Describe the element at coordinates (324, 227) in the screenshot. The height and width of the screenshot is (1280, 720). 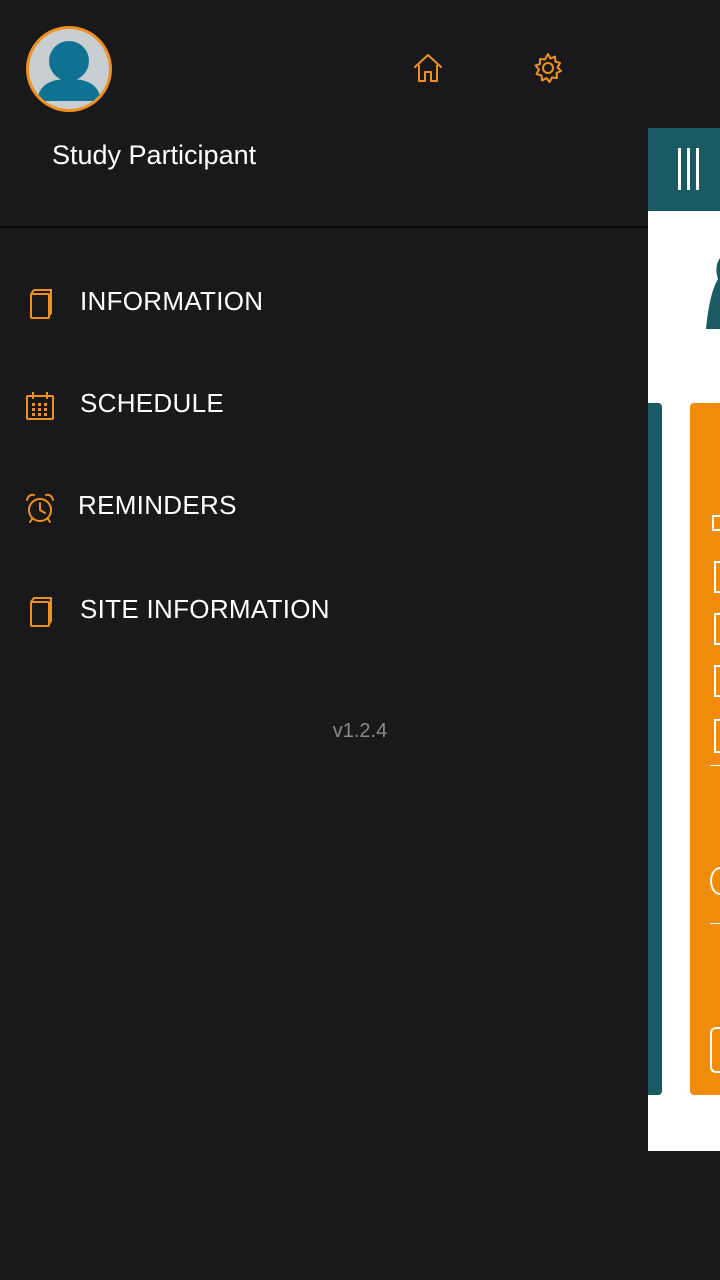
I see `header-divider` at that location.